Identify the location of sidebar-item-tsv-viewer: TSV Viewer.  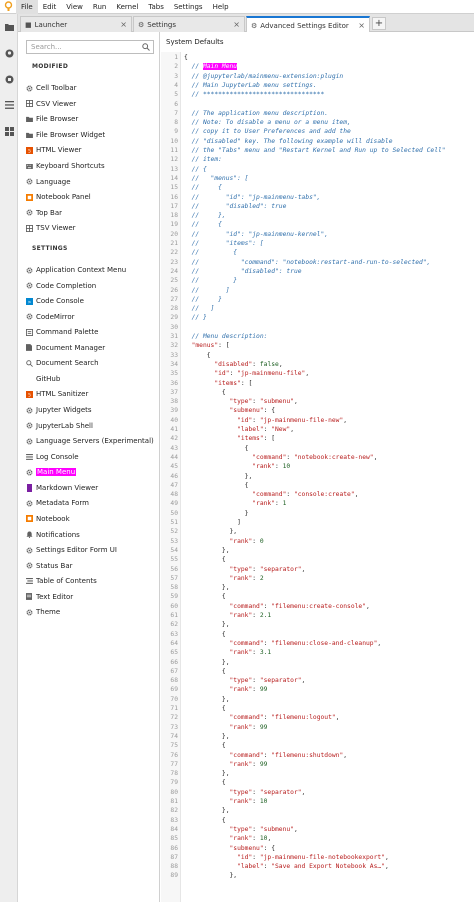
(92, 228).